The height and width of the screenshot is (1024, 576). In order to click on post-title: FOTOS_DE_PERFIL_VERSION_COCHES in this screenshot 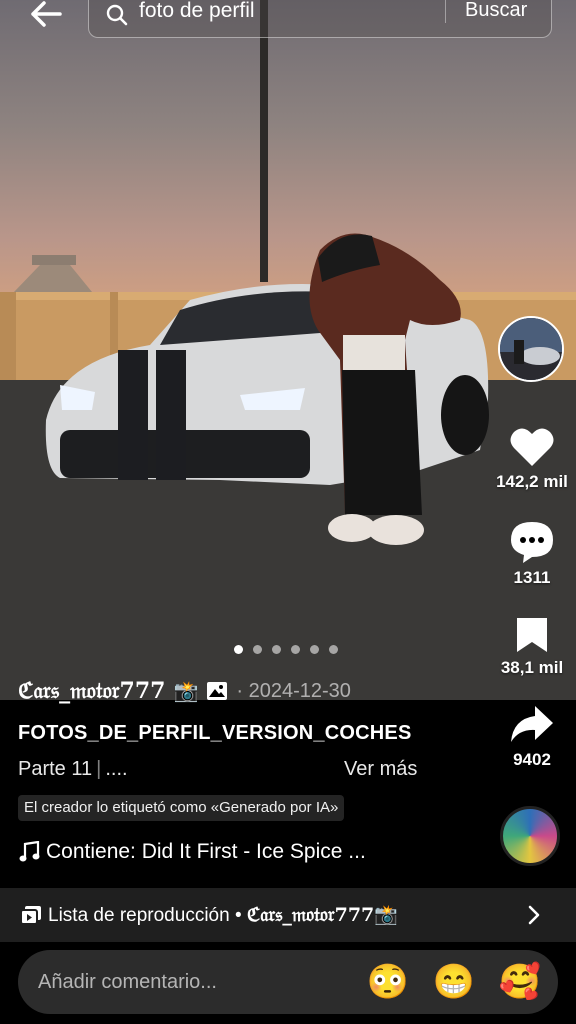, I will do `click(215, 733)`.